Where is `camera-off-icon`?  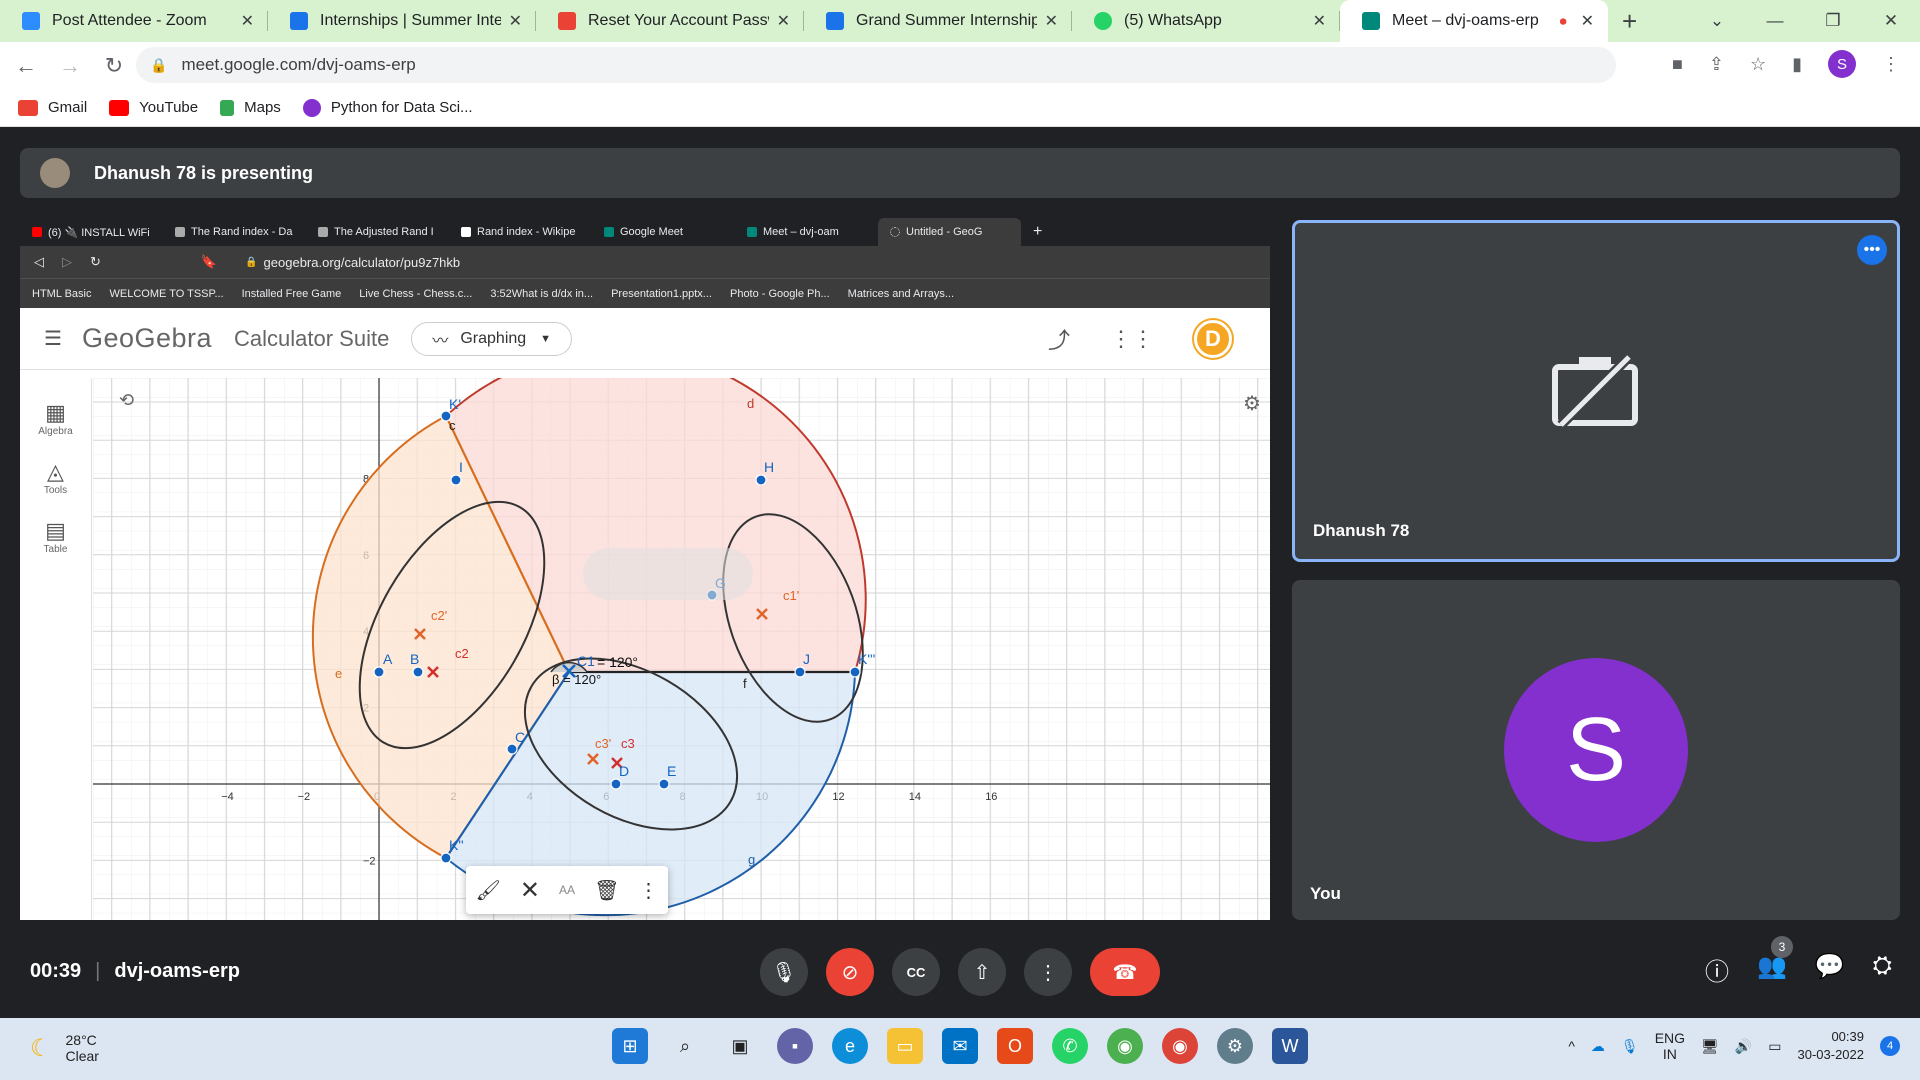
camera-off-icon is located at coordinates (1595, 391).